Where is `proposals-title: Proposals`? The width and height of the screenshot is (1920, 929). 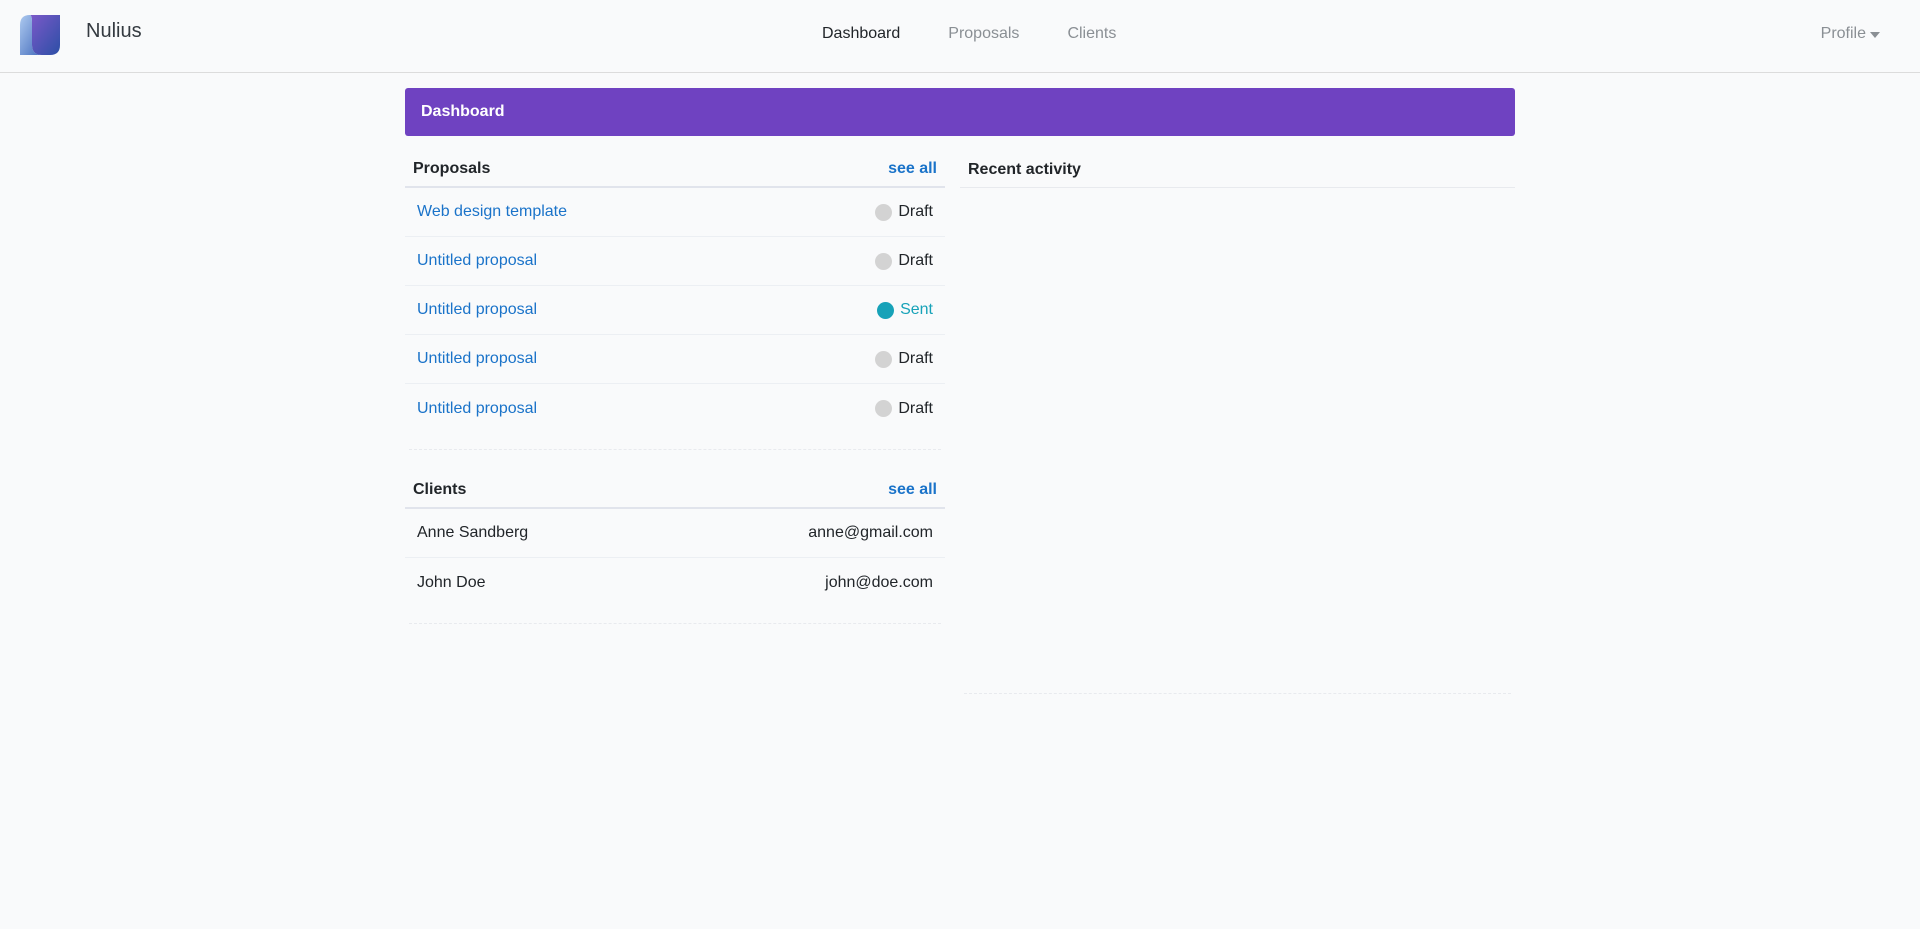
proposals-title: Proposals is located at coordinates (452, 168).